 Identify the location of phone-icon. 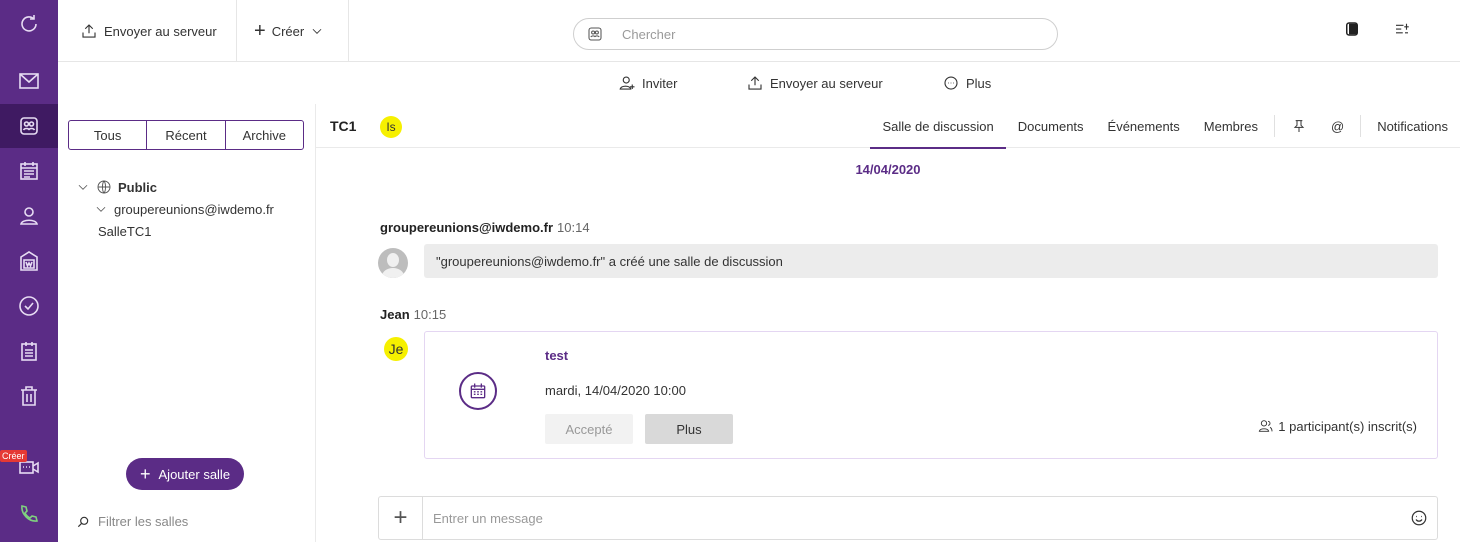
(29, 514).